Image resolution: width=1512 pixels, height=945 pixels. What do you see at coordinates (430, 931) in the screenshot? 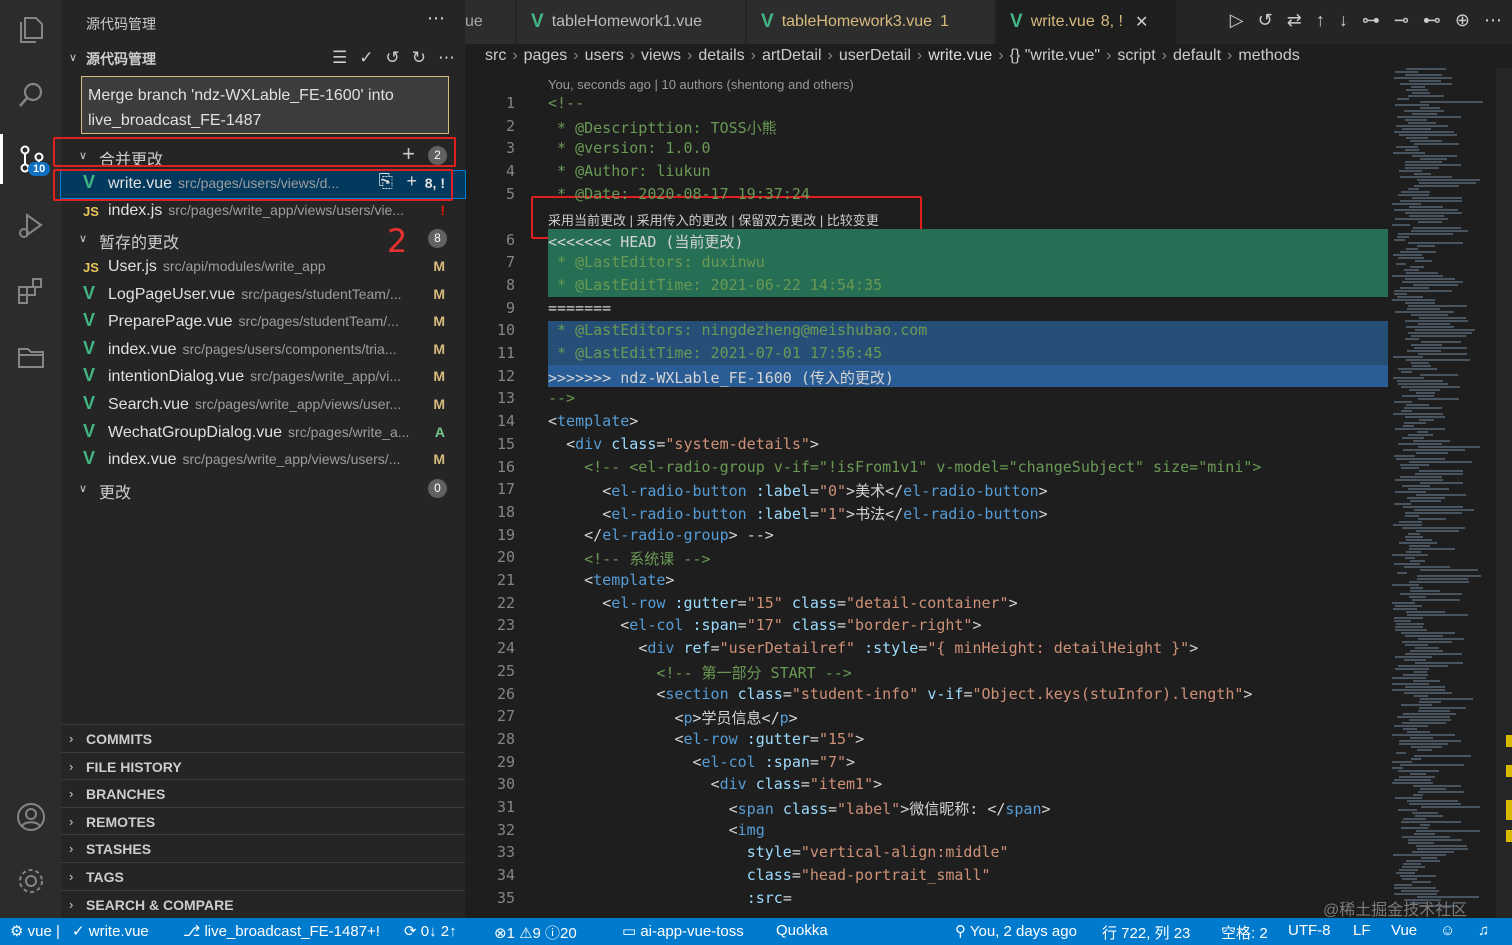
I see `status-sync: ⟳ 0↓ 2↑` at bounding box center [430, 931].